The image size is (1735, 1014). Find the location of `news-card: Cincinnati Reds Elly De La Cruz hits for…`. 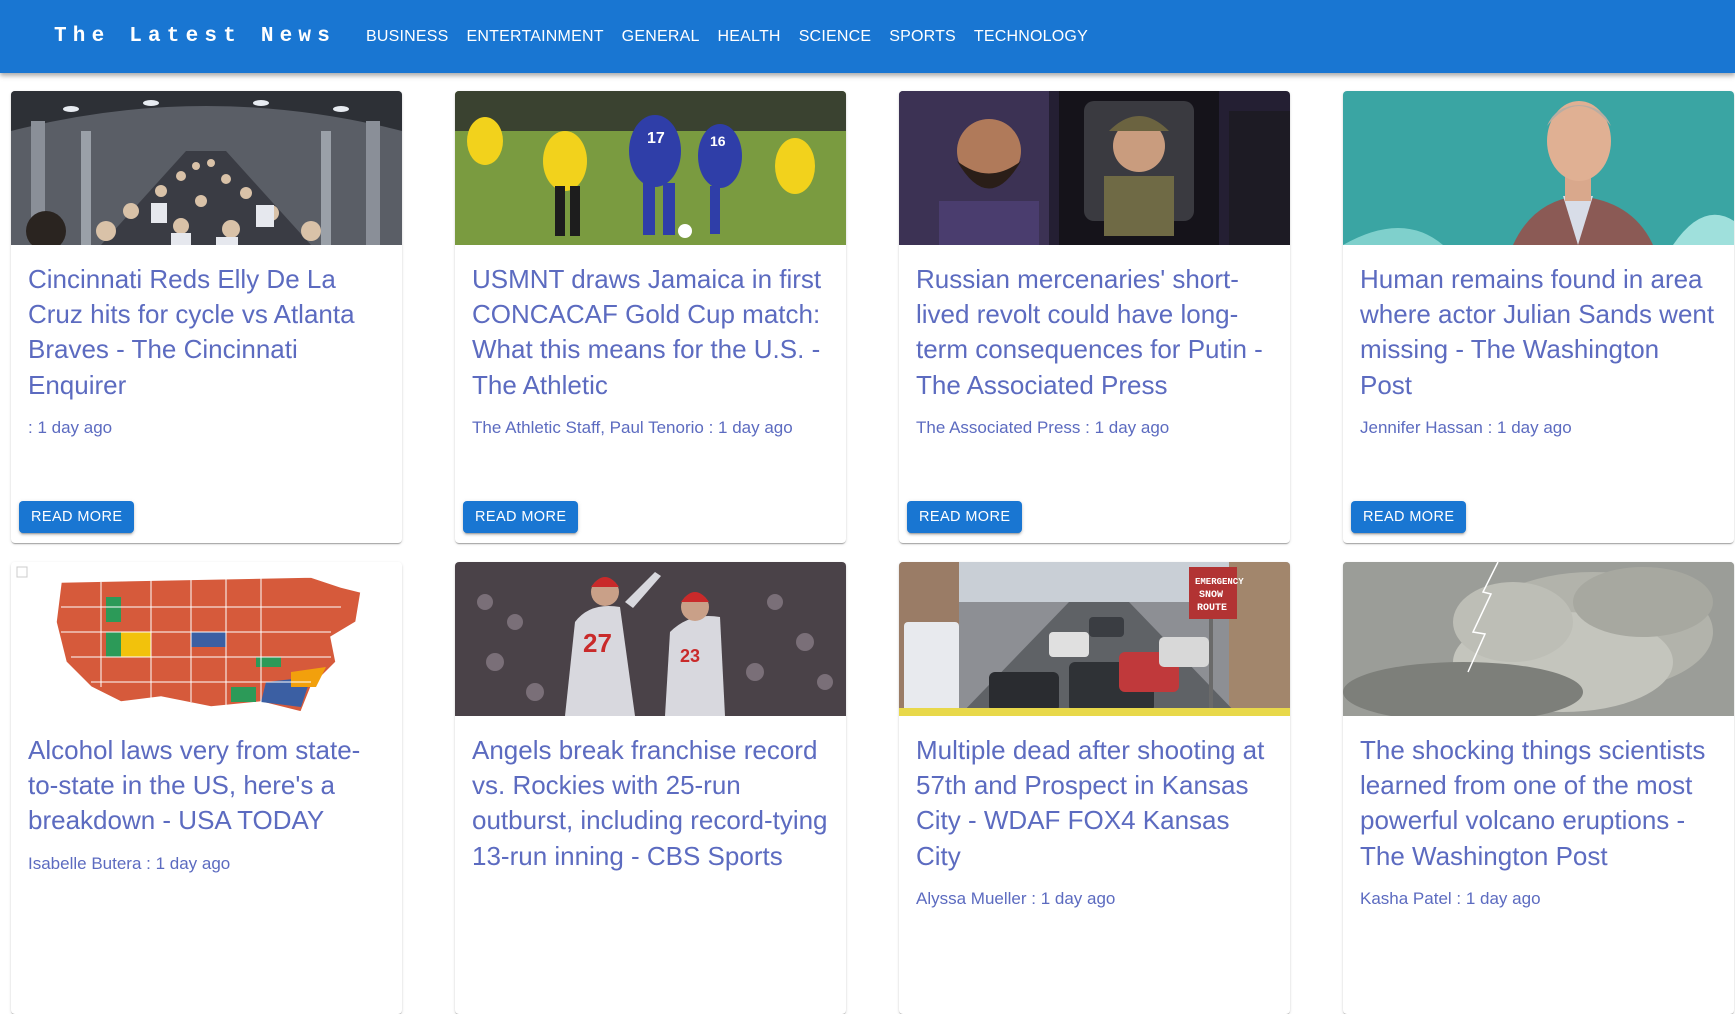

news-card: Cincinnati Reds Elly De La Cruz hits for… is located at coordinates (206, 317).